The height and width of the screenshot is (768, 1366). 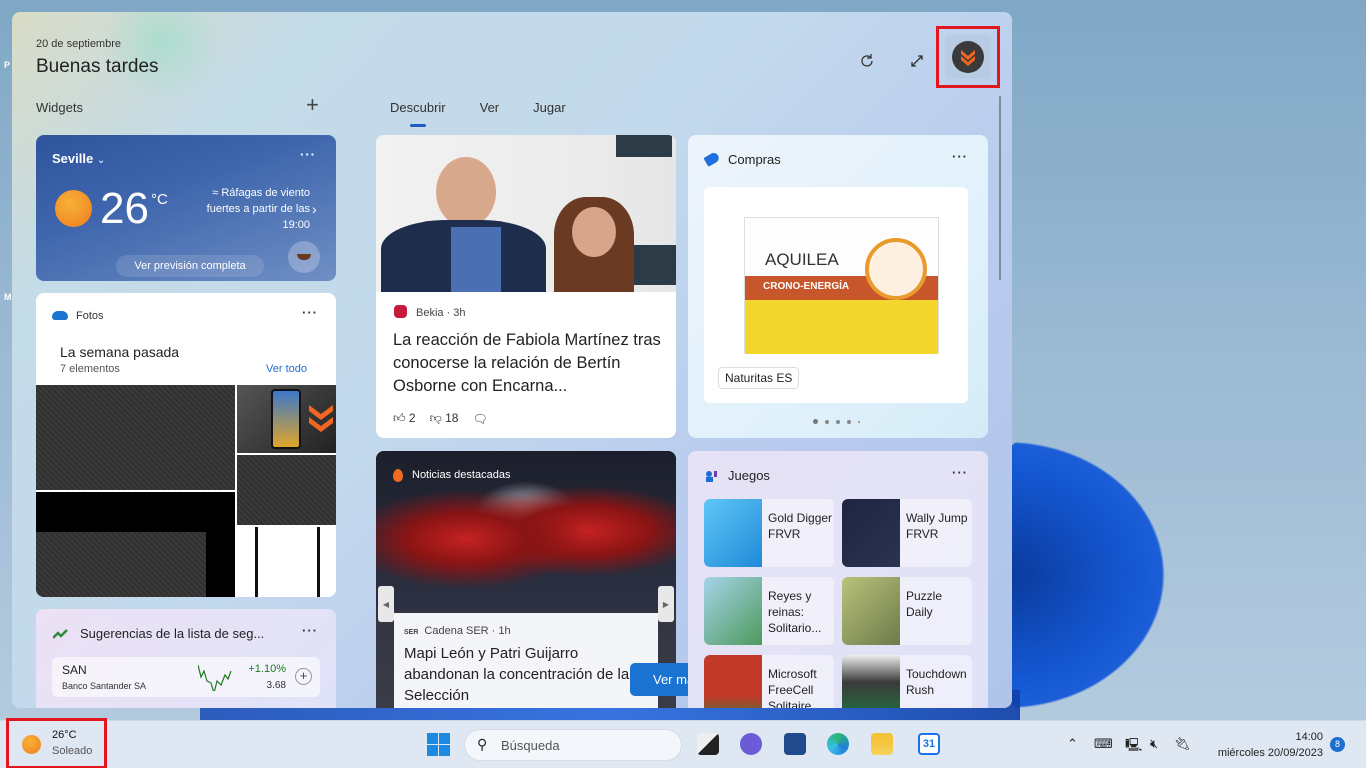 I want to click on chevron-right-icon: ›, so click(x=314, y=209).